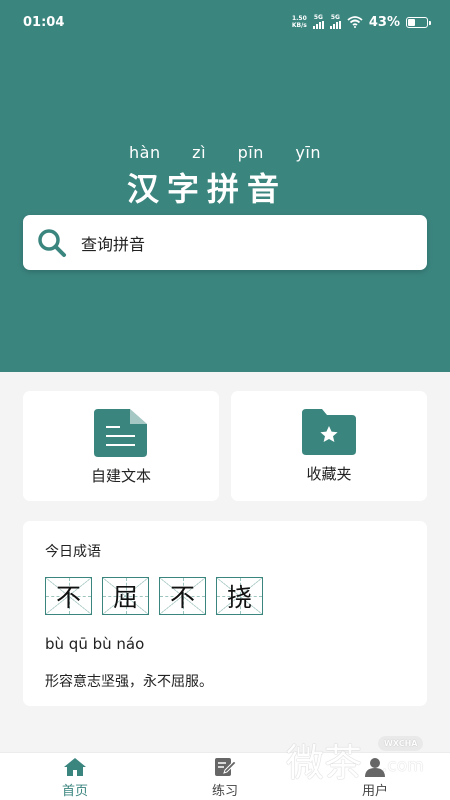 This screenshot has height=800, width=450. I want to click on favorites-label: 收藏夹, so click(329, 474).